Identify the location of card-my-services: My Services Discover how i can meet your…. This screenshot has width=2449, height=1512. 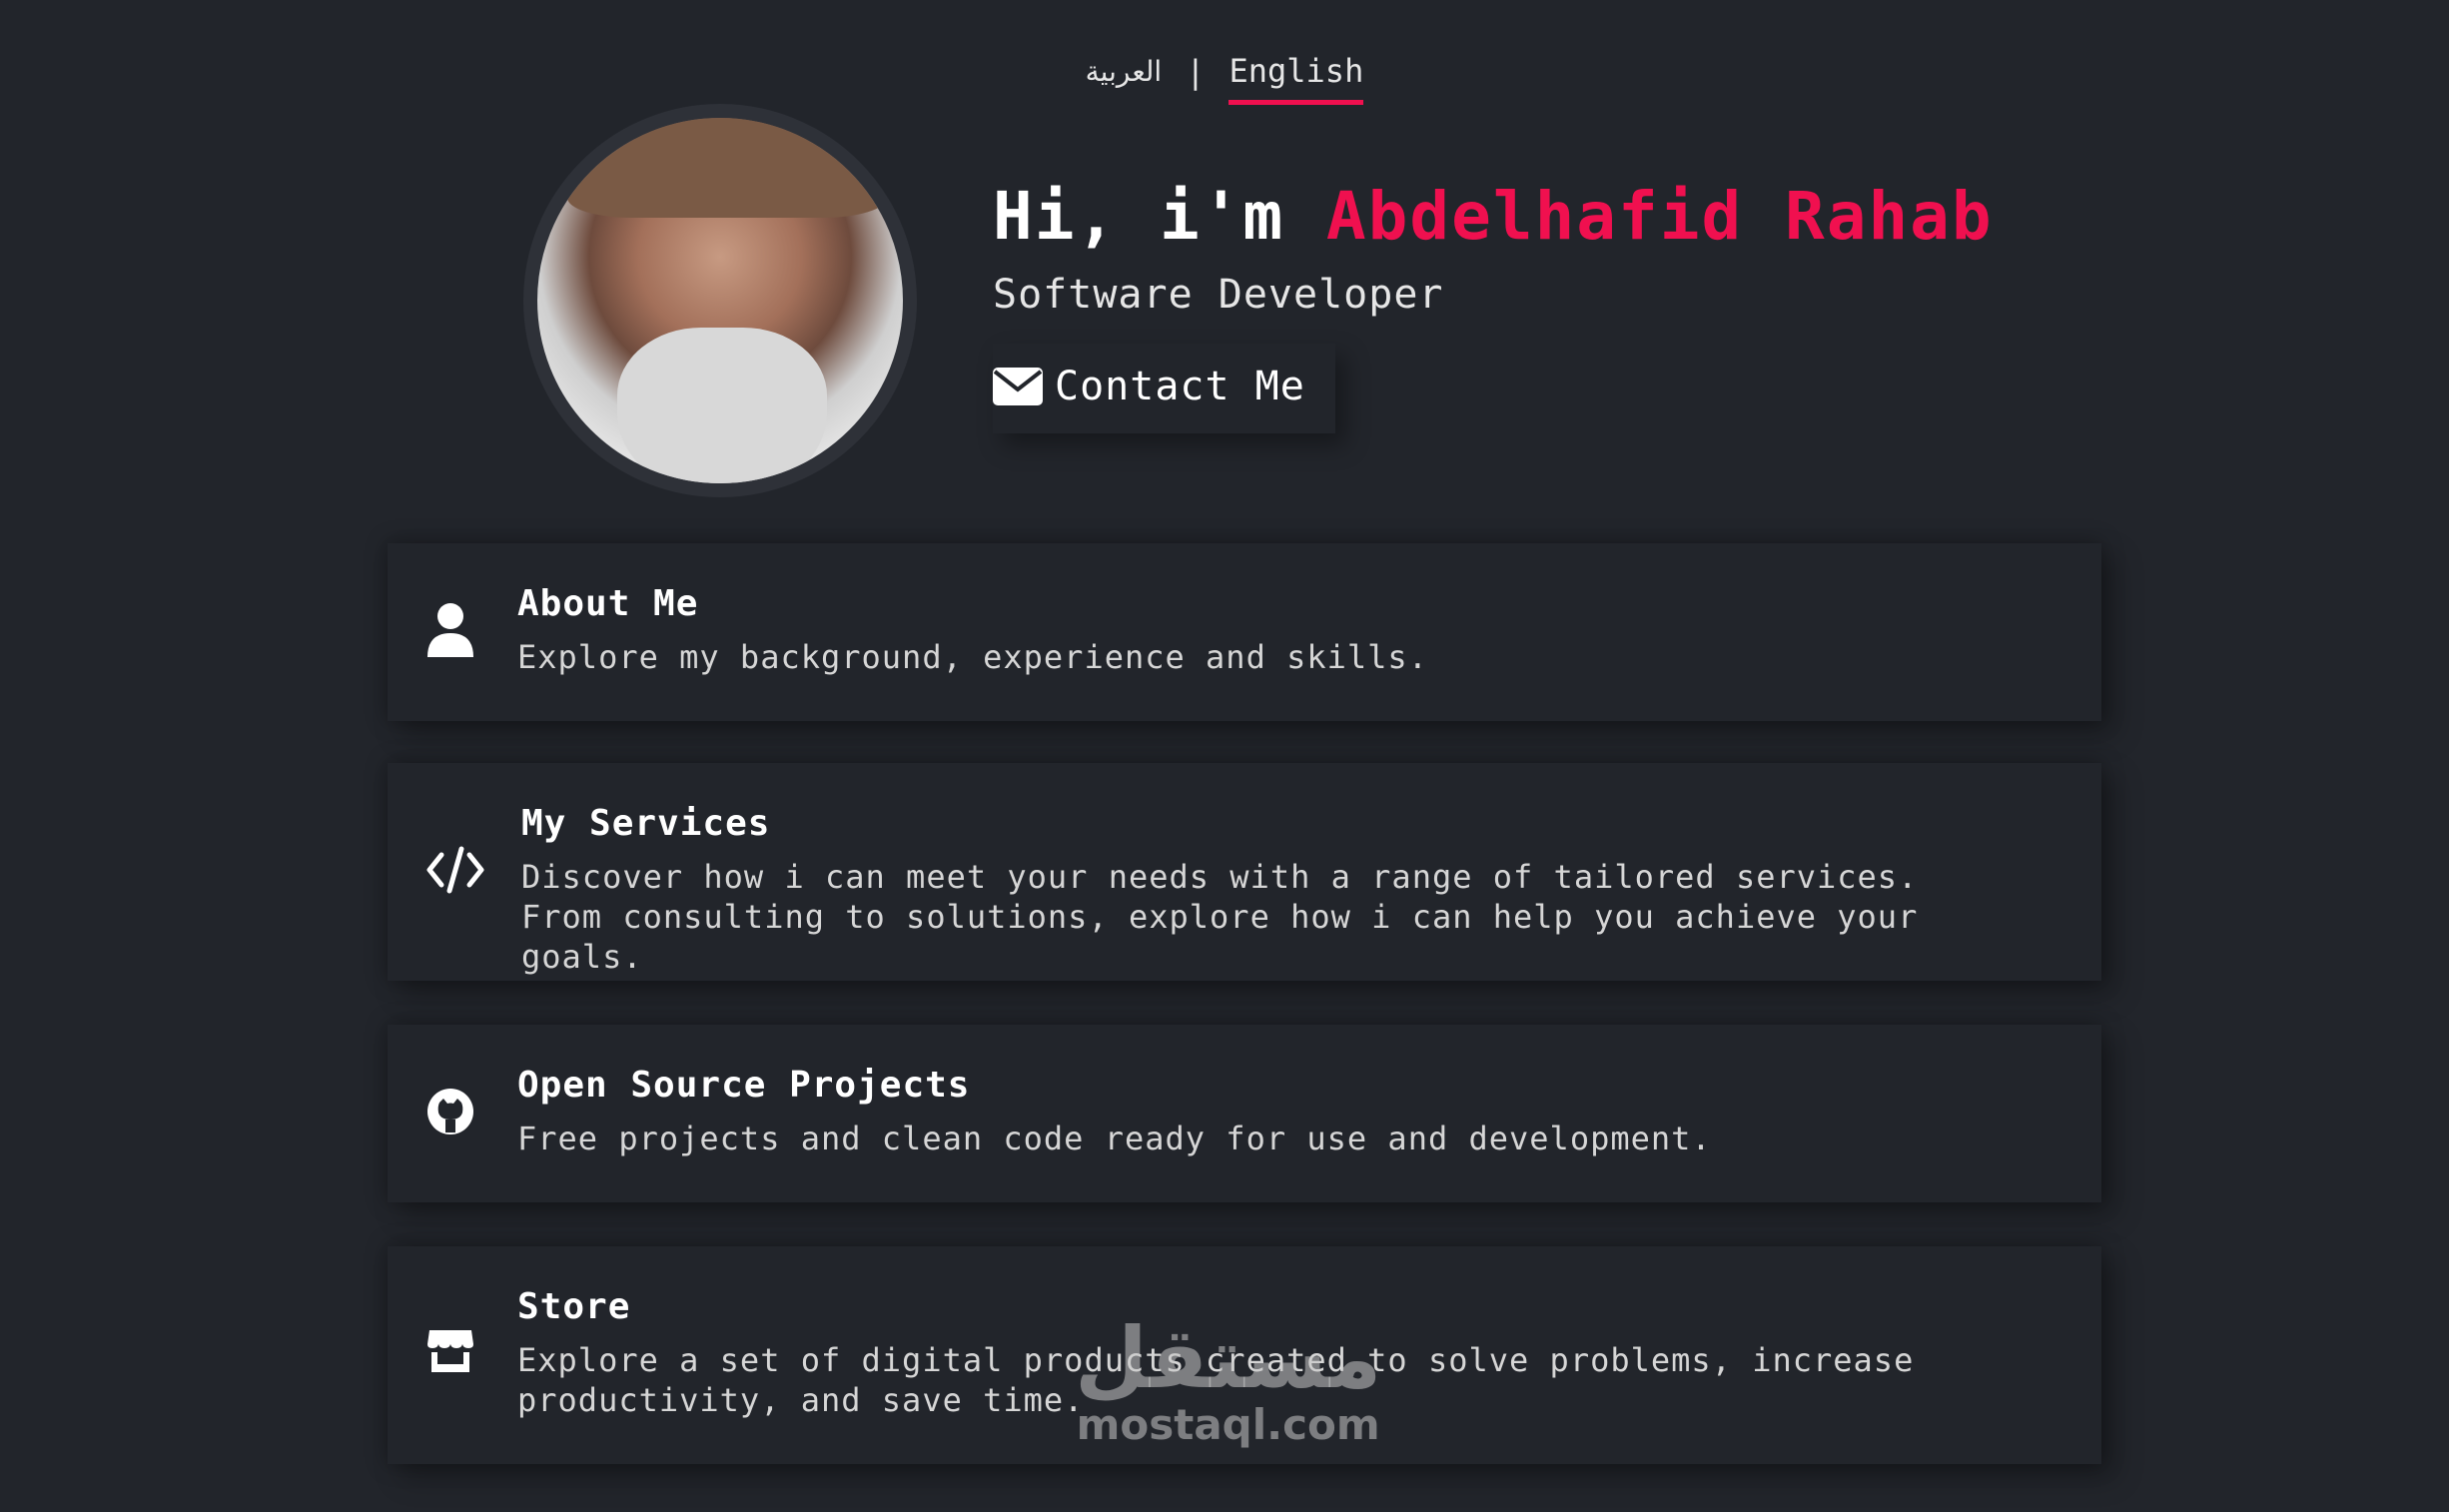
(1244, 872).